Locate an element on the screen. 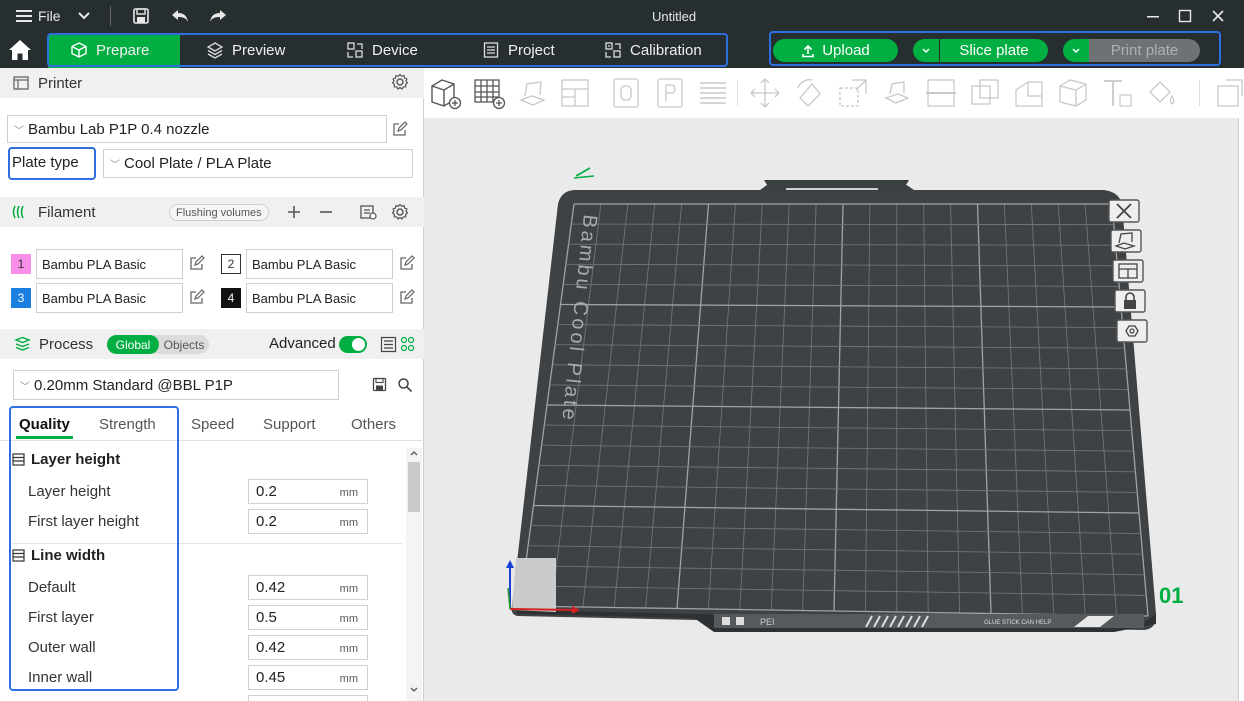 Image resolution: width=1244 pixels, height=701 pixels. boolean-icon is located at coordinates (985, 93).